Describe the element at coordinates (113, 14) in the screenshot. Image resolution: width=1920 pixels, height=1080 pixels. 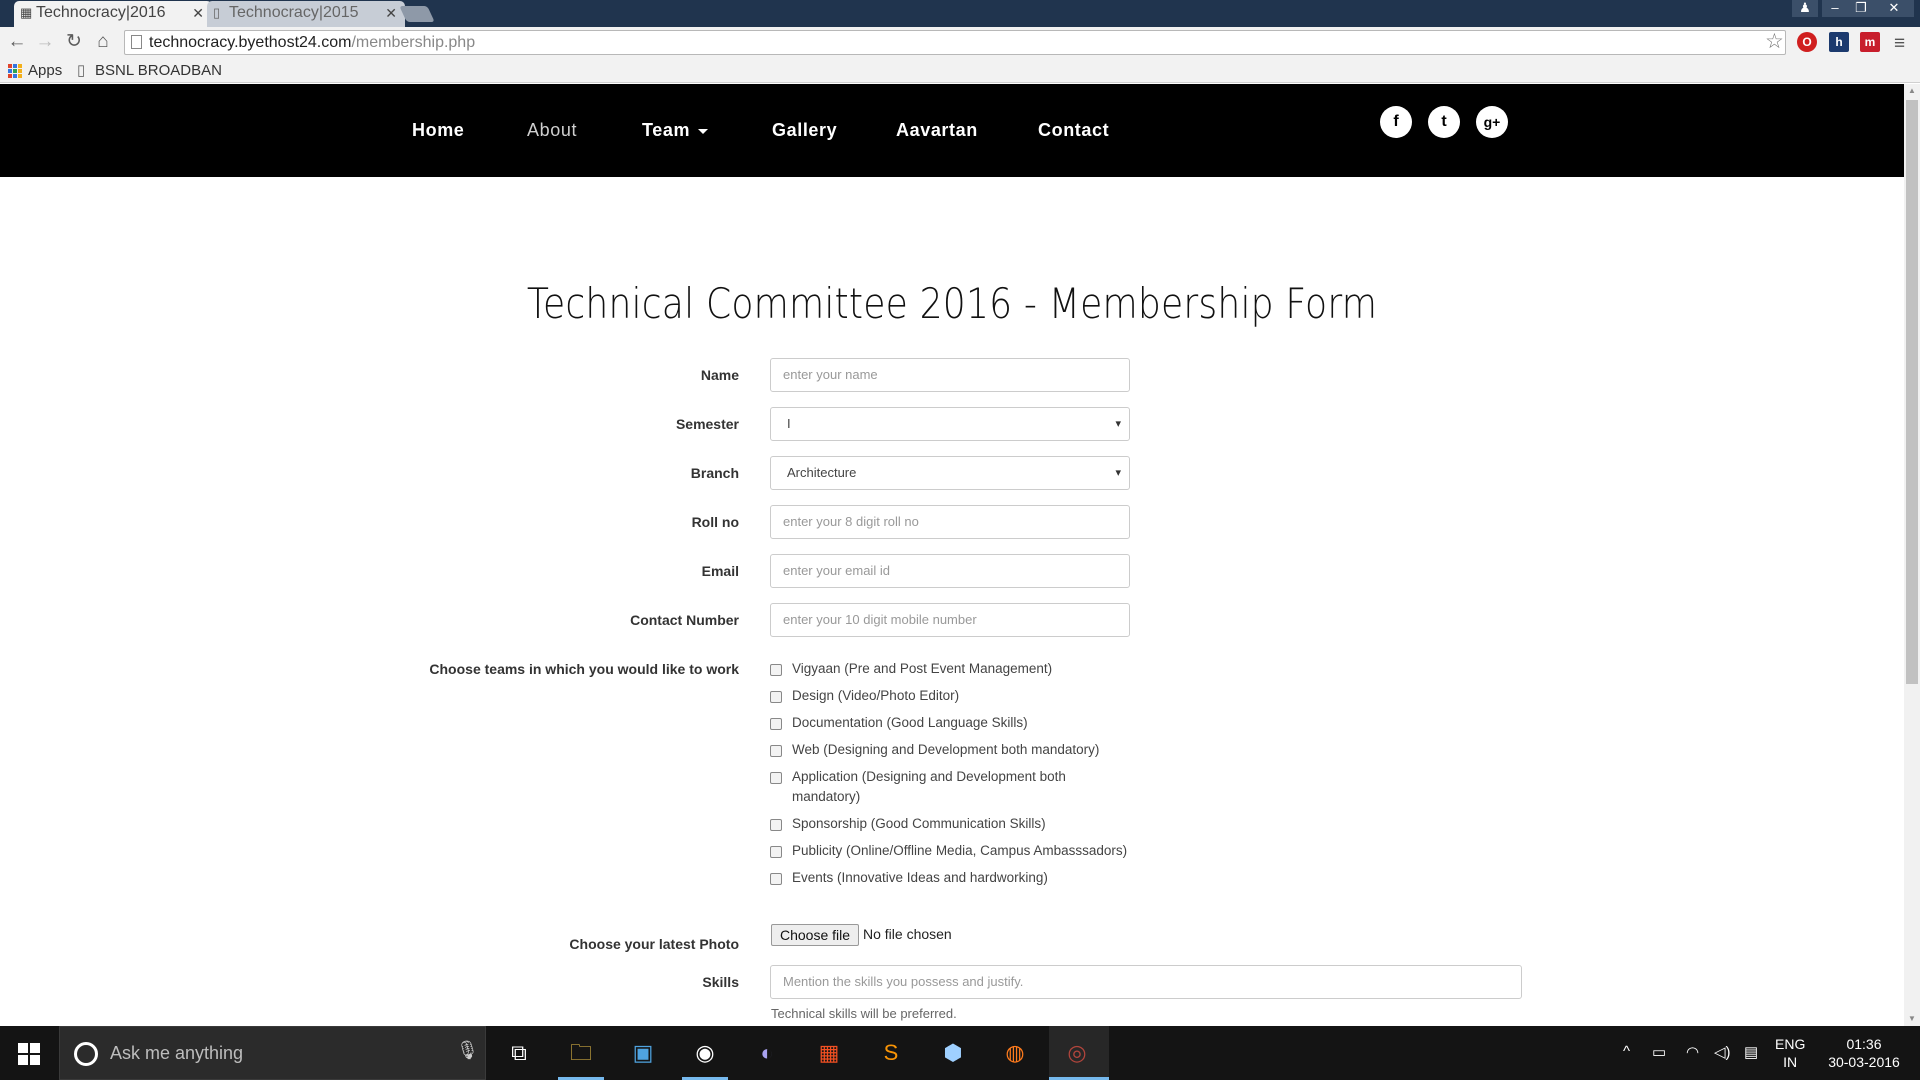
I see `tab-technocracy-2016: ▦ Technocracy|2016 ✕` at that location.